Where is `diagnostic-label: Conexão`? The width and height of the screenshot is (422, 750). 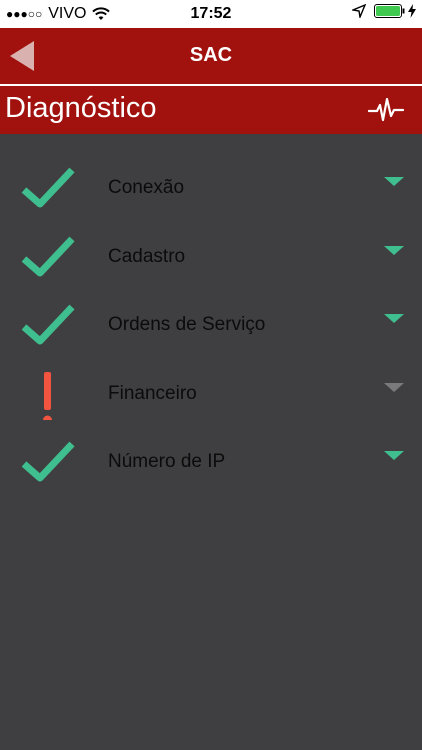
diagnostic-label: Conexão is located at coordinates (146, 187).